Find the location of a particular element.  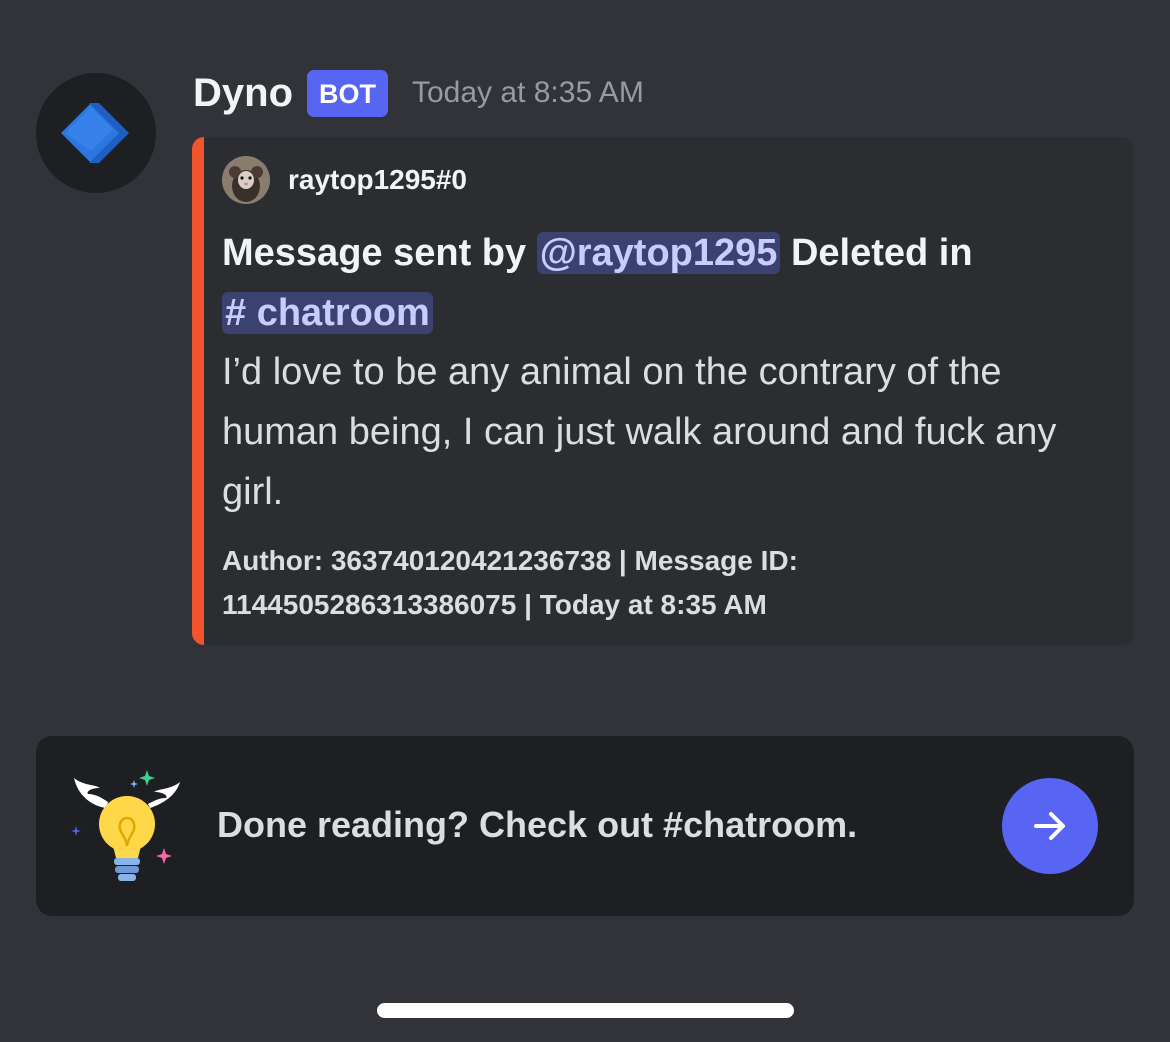

home-indicator is located at coordinates (585, 1010).